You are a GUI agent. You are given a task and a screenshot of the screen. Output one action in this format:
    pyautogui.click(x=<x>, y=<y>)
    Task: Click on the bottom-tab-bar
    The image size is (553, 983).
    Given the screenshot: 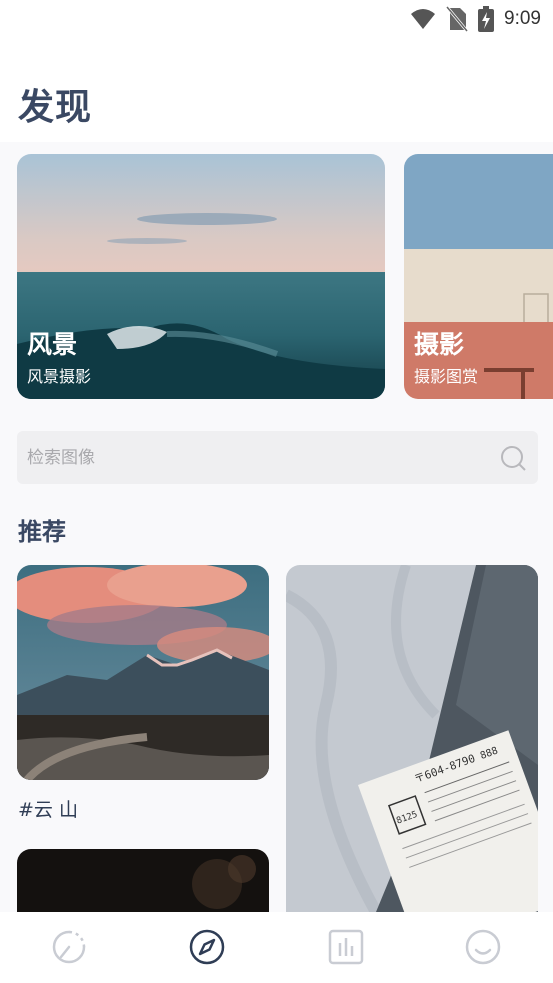 What is the action you would take?
    pyautogui.click(x=276, y=947)
    